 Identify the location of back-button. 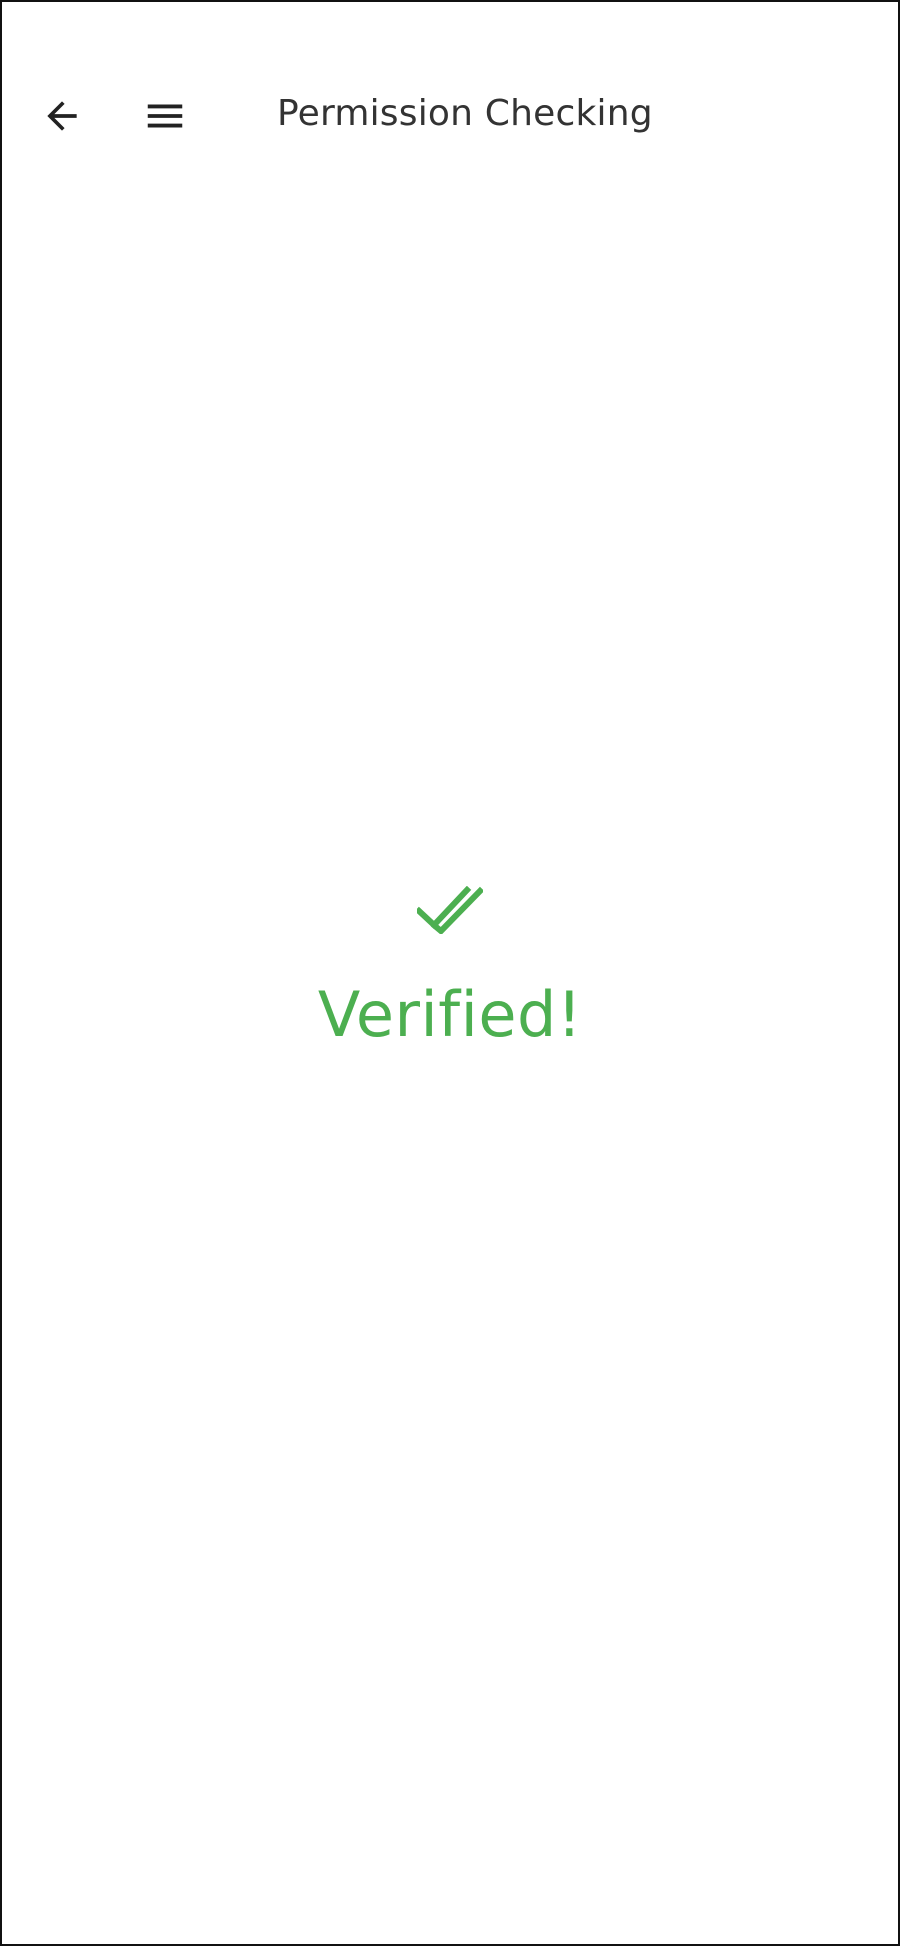
(62, 116).